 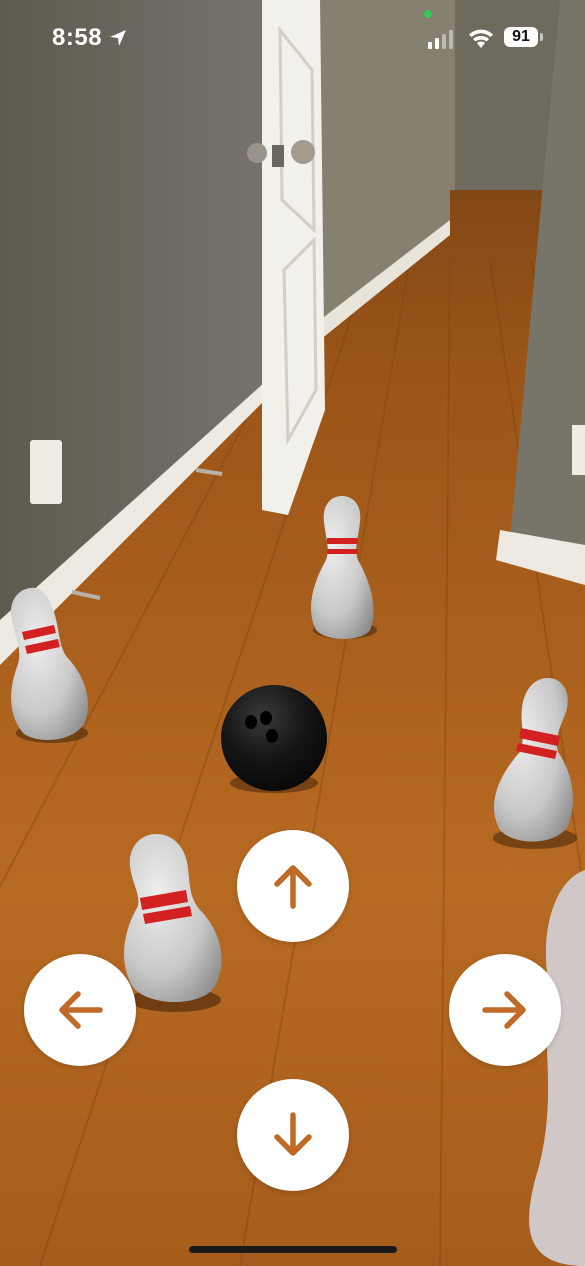 What do you see at coordinates (428, 14) in the screenshot?
I see `mic-indicator-dot` at bounding box center [428, 14].